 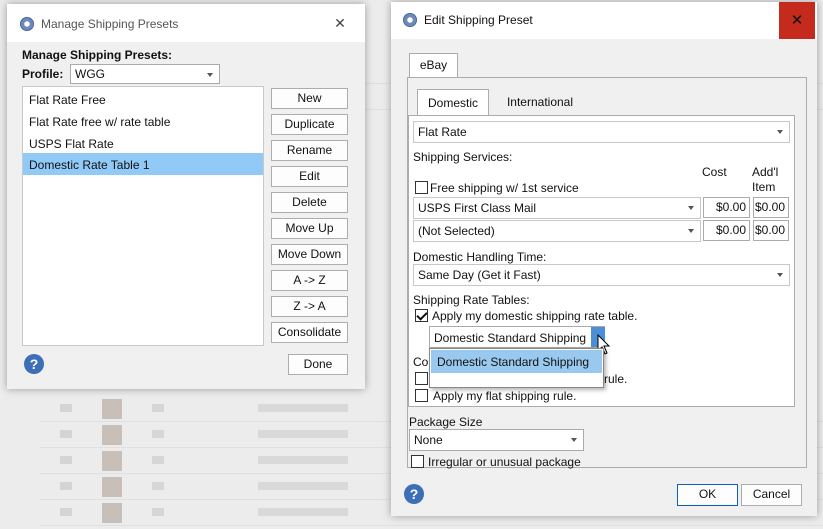 What do you see at coordinates (616, 379) in the screenshot?
I see `calculated-rule-label-suffix: rule.` at bounding box center [616, 379].